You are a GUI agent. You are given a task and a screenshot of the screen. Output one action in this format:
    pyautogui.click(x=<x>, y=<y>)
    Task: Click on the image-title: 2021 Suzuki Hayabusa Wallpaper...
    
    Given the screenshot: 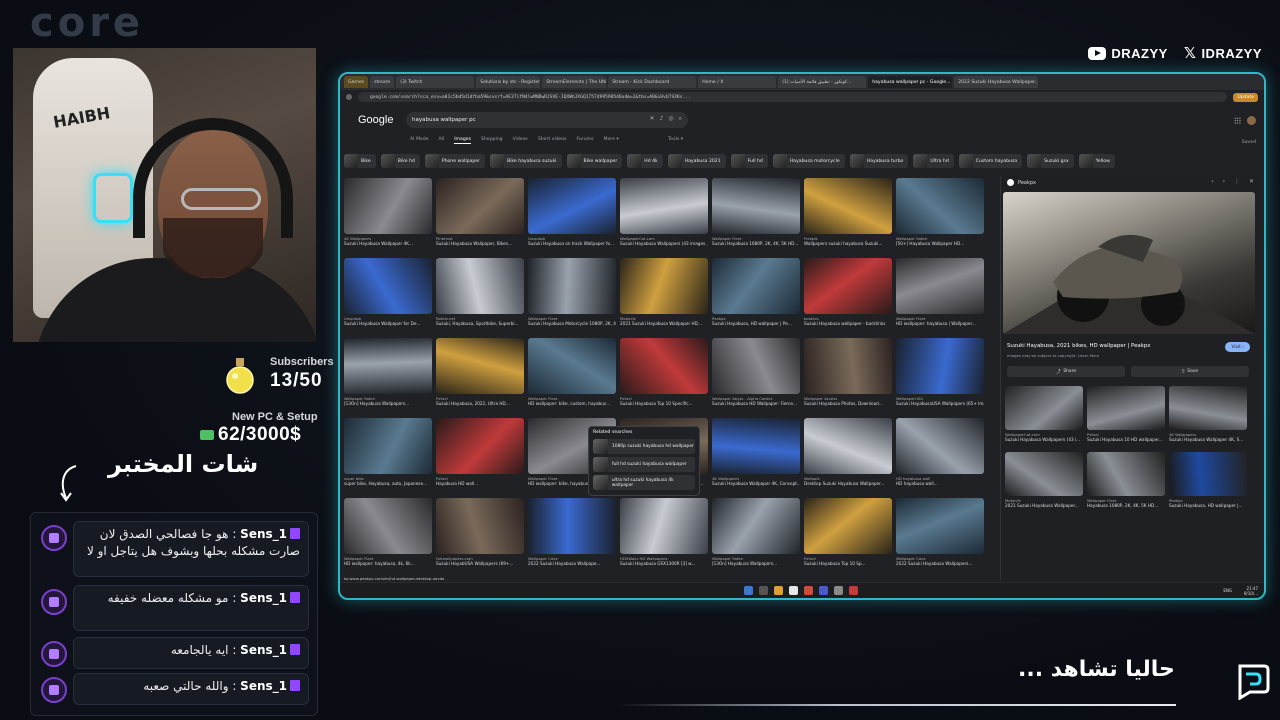 What is the action you would take?
    pyautogui.click(x=1044, y=505)
    